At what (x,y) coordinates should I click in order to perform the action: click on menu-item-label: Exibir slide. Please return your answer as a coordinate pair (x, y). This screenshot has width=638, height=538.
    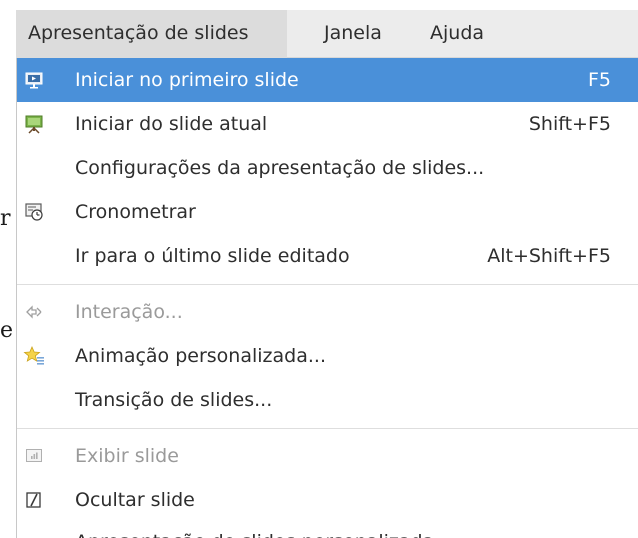
    Looking at the image, I should click on (127, 456).